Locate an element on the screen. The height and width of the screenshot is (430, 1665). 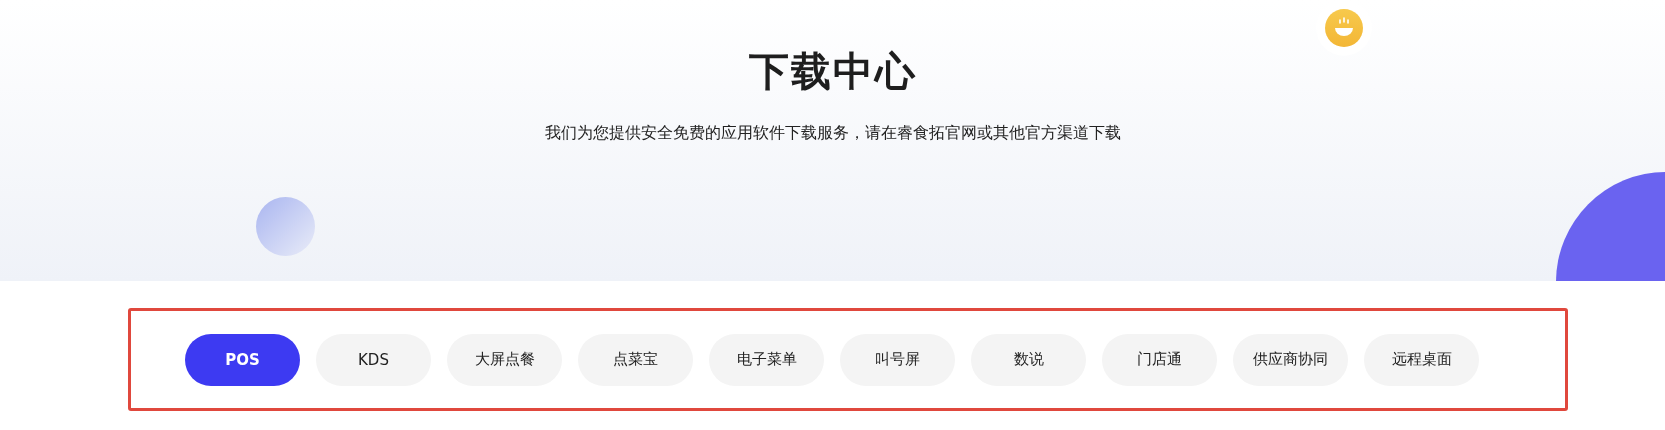
category-tab: POS is located at coordinates (242, 359).